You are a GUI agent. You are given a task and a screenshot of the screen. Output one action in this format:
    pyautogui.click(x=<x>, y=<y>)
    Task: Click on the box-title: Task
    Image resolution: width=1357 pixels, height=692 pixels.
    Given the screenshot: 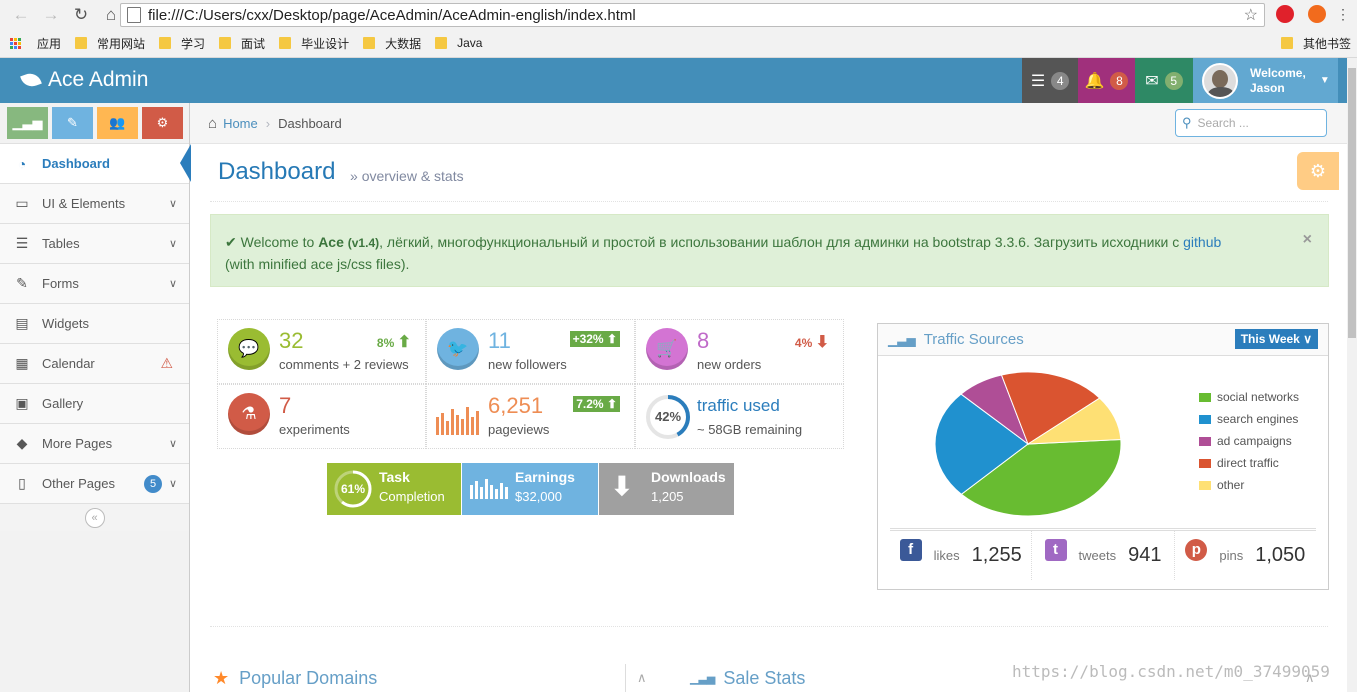 What is the action you would take?
    pyautogui.click(x=394, y=477)
    